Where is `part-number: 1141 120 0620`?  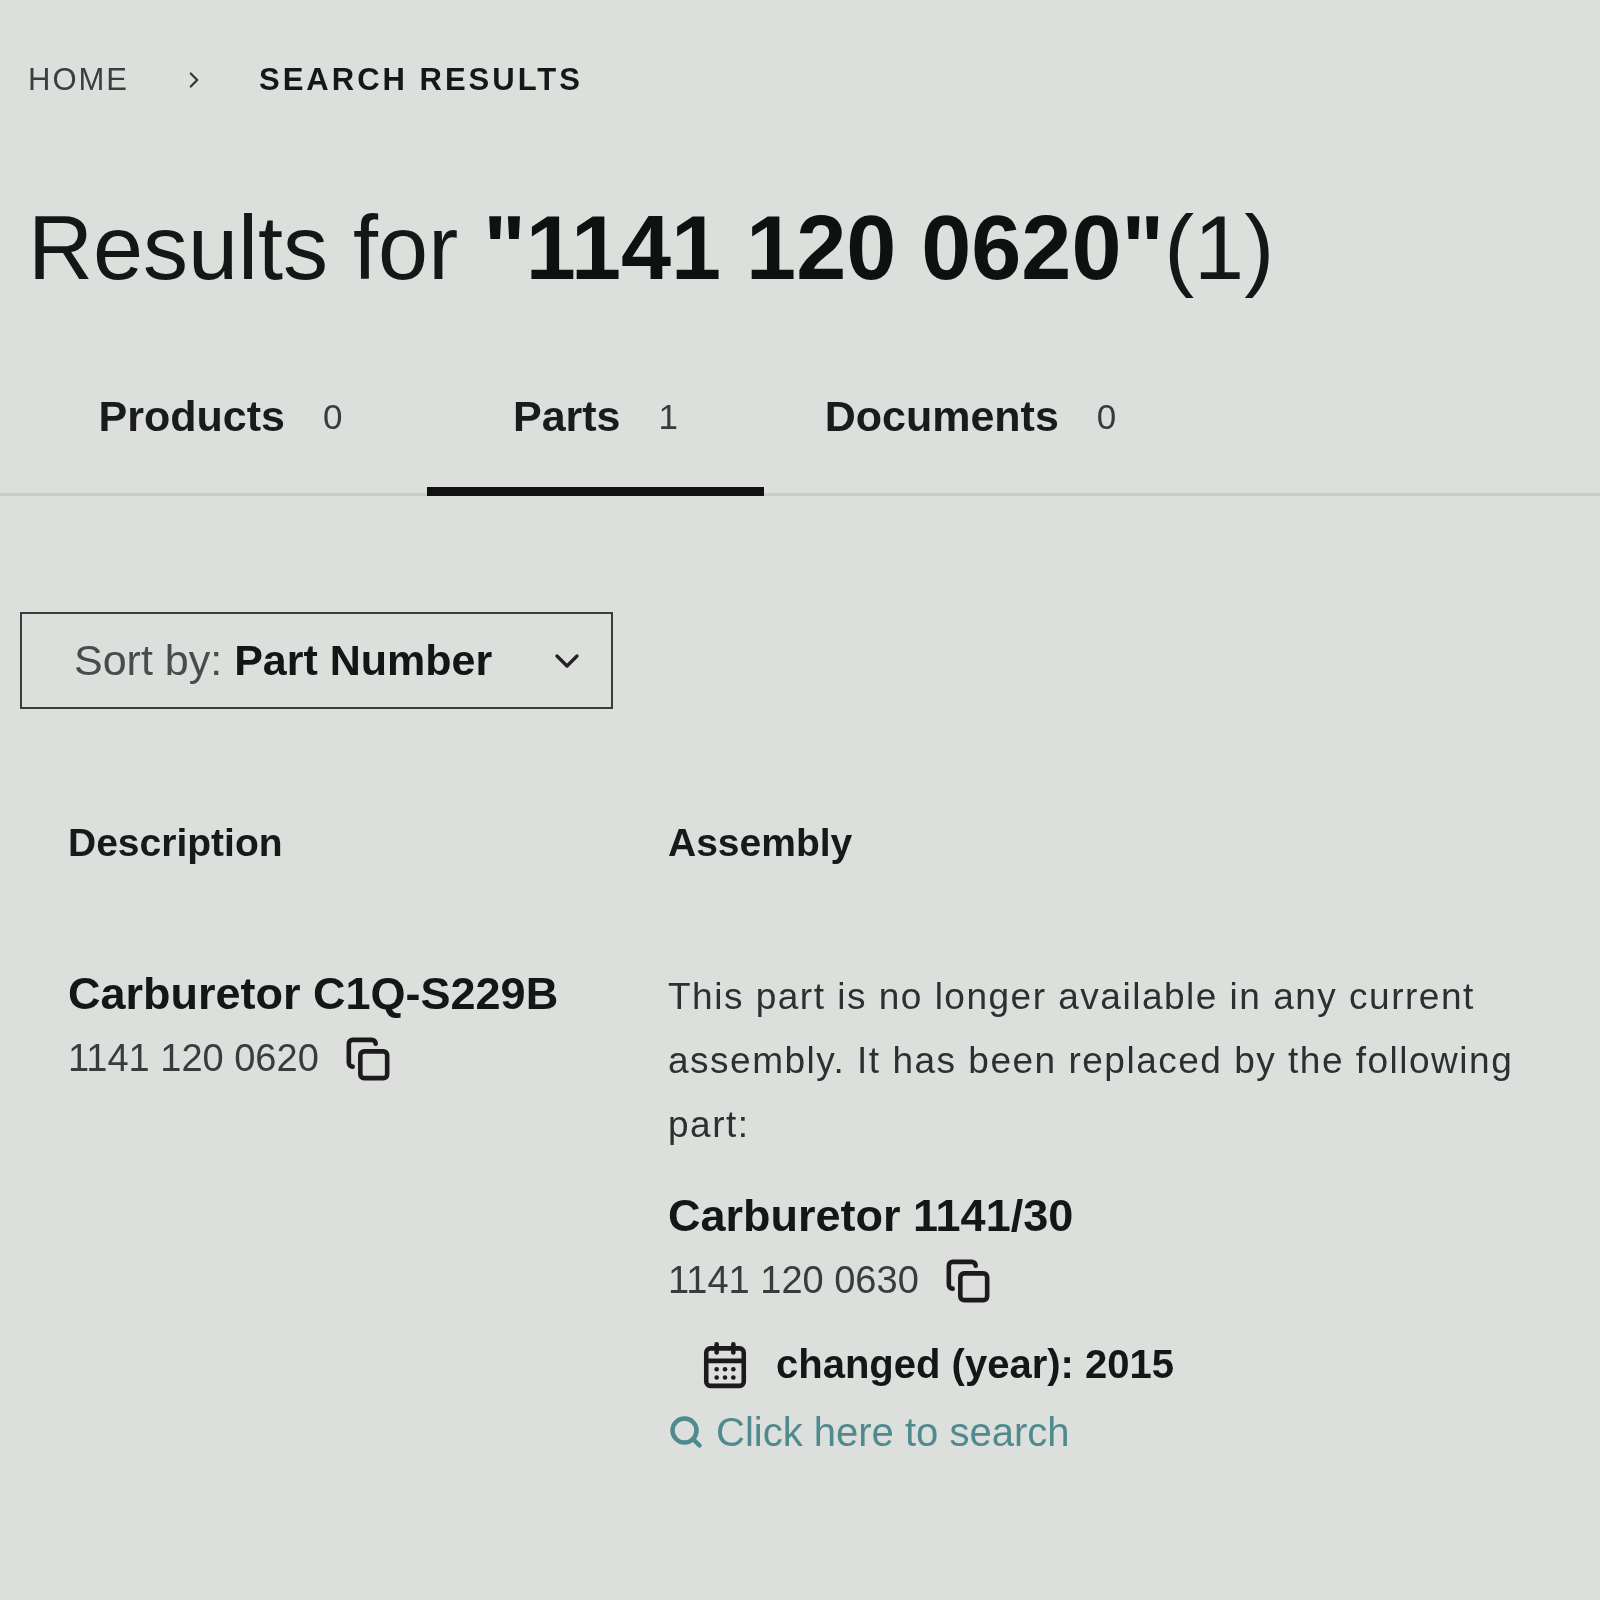 part-number: 1141 120 0620 is located at coordinates (193, 1058).